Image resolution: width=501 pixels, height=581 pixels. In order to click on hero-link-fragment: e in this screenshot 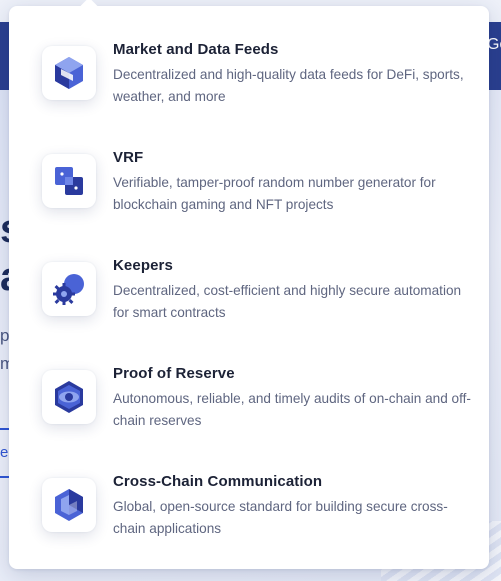, I will do `click(4, 453)`.